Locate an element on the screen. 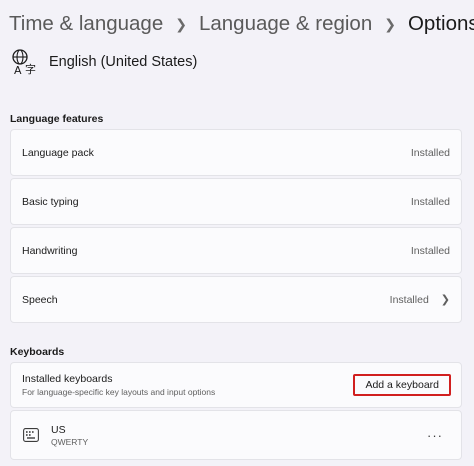 This screenshot has width=474, height=466. feature-label: Language pack is located at coordinates (58, 152).